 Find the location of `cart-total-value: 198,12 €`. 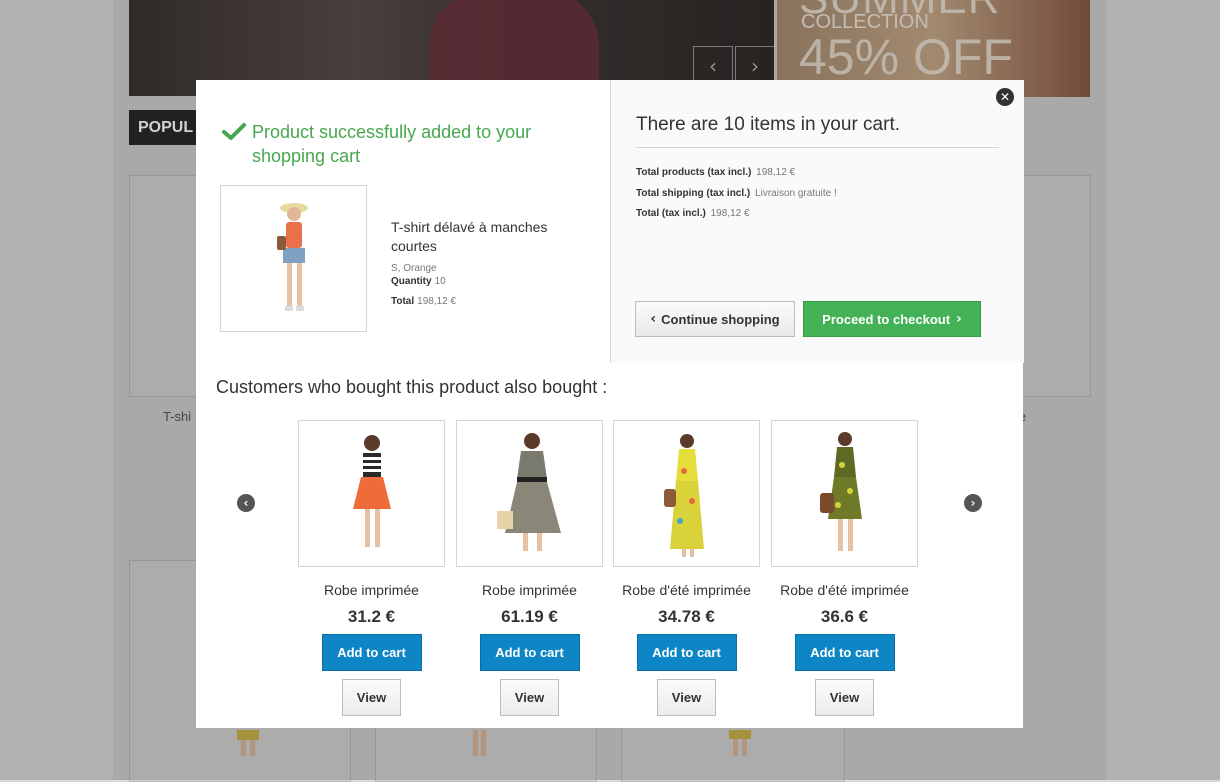

cart-total-value: 198,12 € is located at coordinates (730, 213).